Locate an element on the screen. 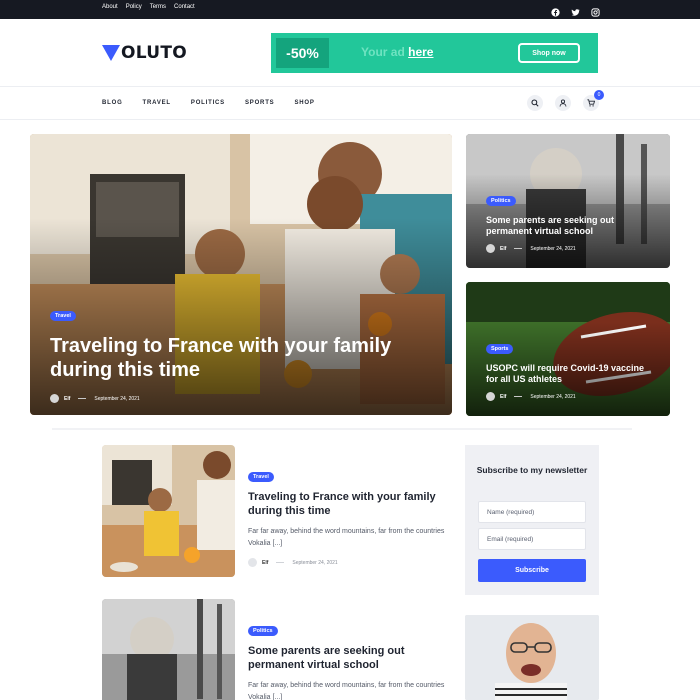 The width and height of the screenshot is (700, 700). name-field: Name (required) is located at coordinates (532, 512).